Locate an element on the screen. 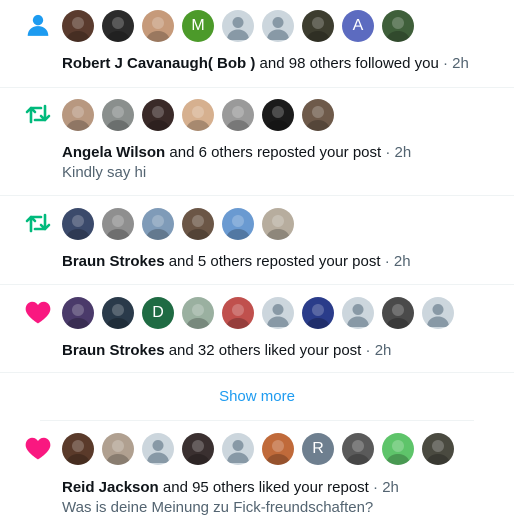 This screenshot has width=514, height=531. notification-action: and 5 others reposted your post is located at coordinates (272, 261).